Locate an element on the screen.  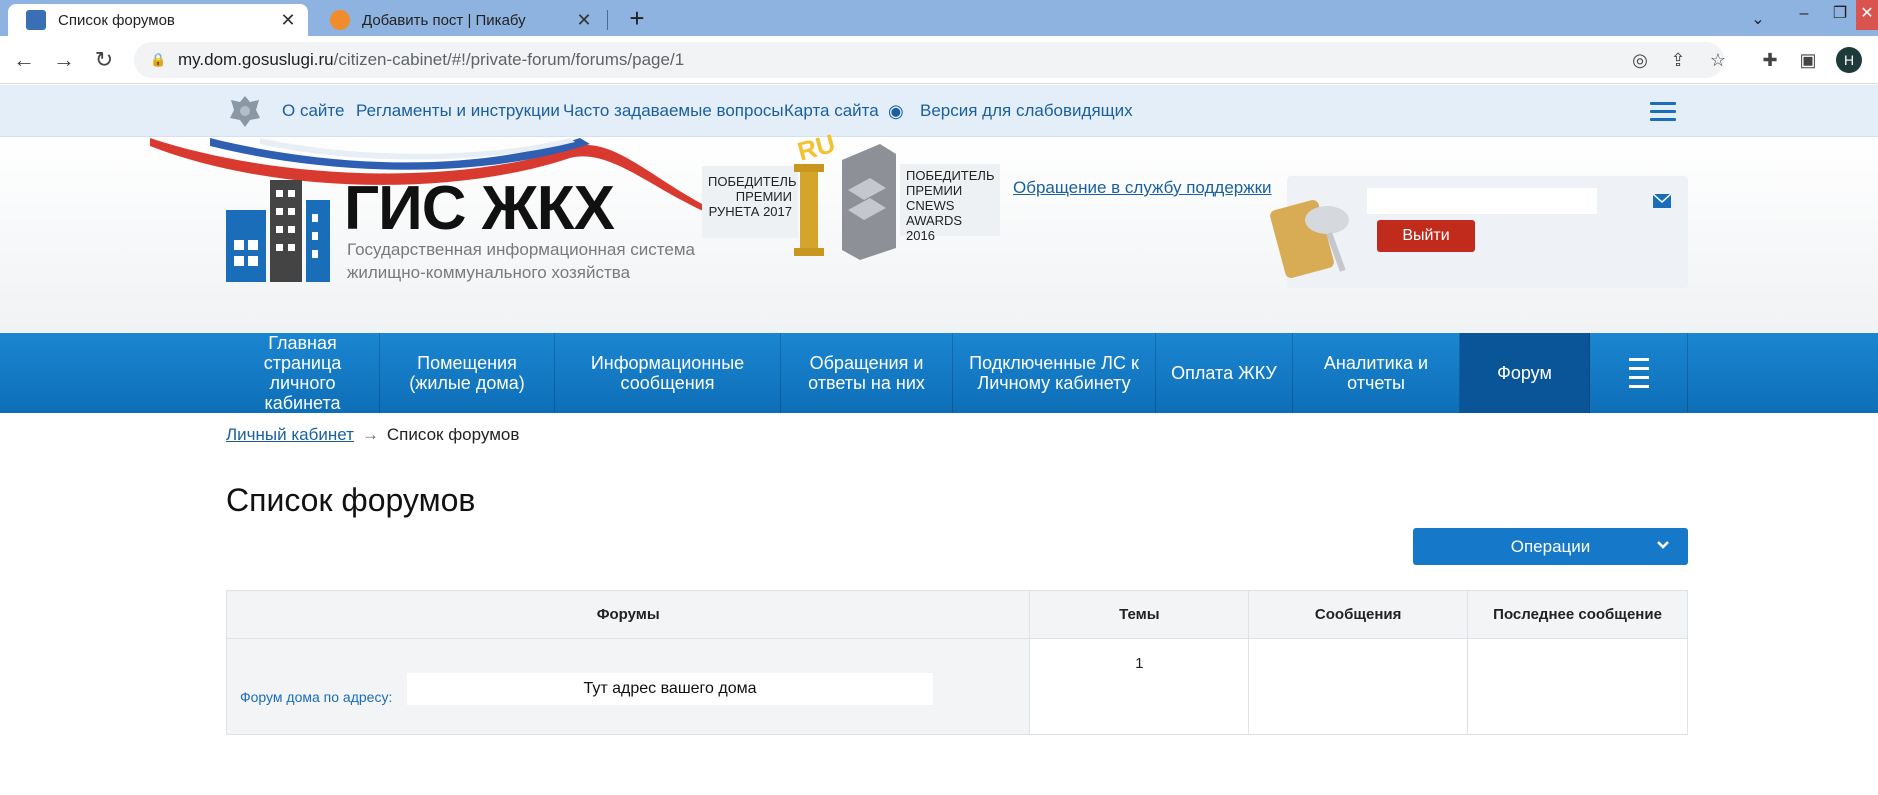
nav-item-payment: Оплата ЖКУ is located at coordinates (1224, 373).